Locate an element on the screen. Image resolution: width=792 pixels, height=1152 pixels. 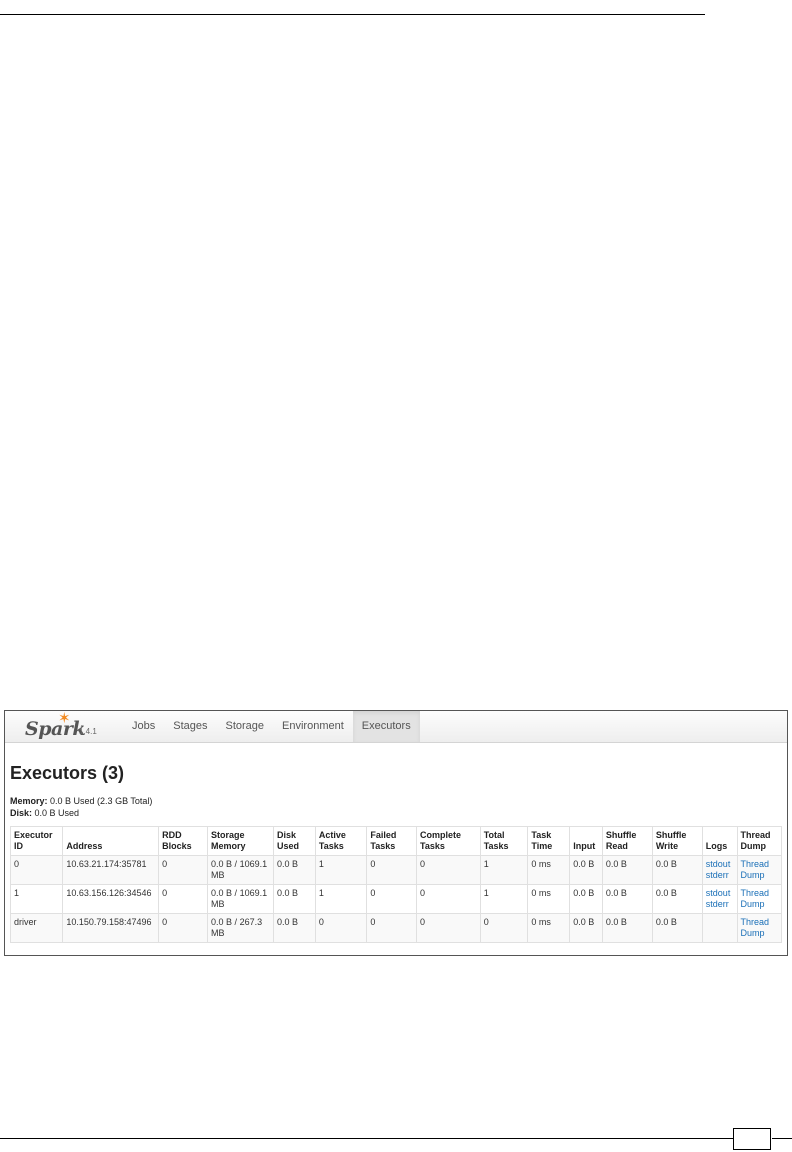
col-storage-memory: Storage Memory is located at coordinates (240, 841).